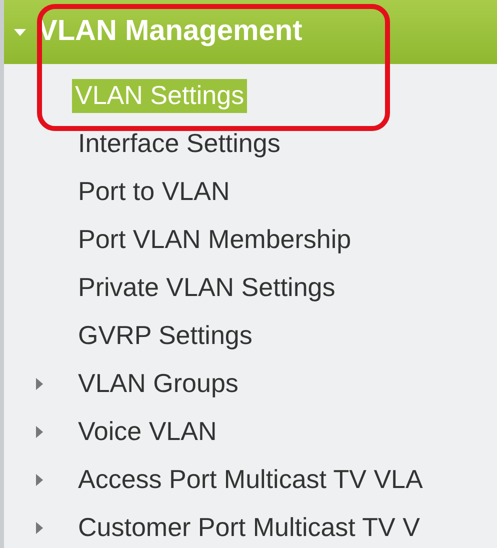 This screenshot has height=548, width=497. Describe the element at coordinates (249, 528) in the screenshot. I see `menu-item: Customer Port Multicast TV V` at that location.